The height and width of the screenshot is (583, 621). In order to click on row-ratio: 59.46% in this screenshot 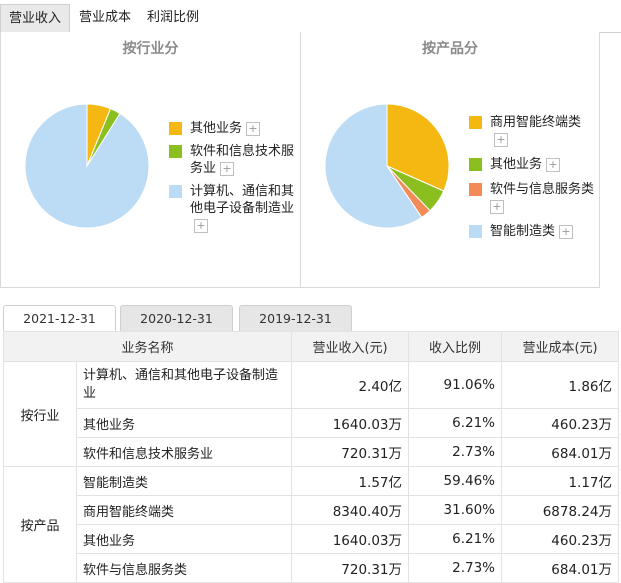, I will do `click(455, 481)`.